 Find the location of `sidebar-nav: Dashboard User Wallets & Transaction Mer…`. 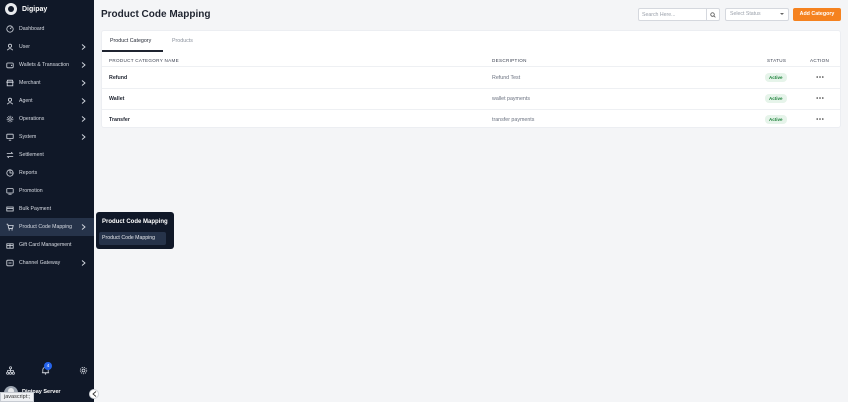

sidebar-nav: Dashboard User Wallets & Transaction Mer… is located at coordinates (47, 146).